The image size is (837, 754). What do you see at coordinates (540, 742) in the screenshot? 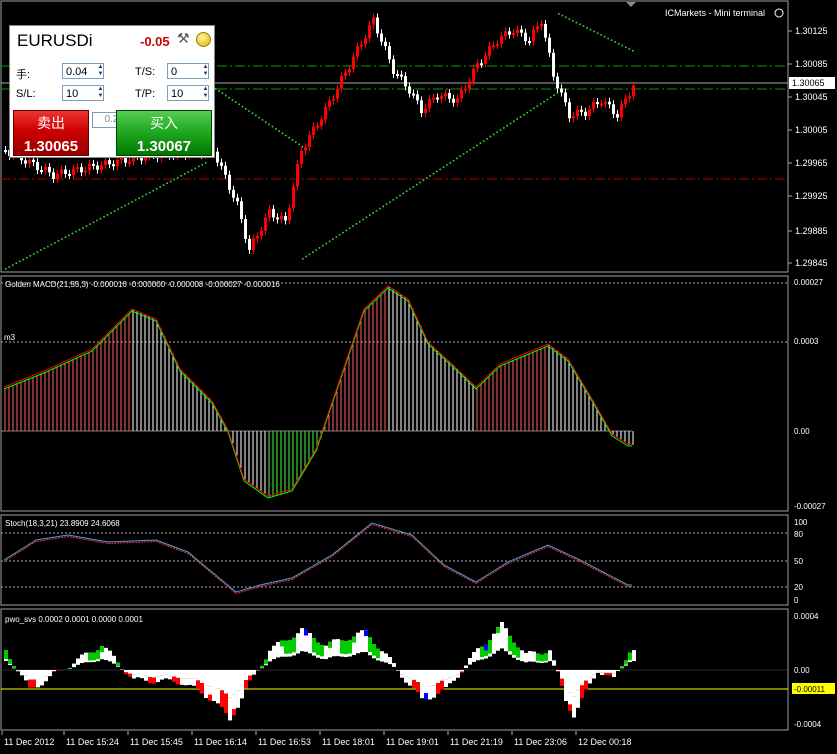
I see `time-tick-label: 11 Dec 23:06` at bounding box center [540, 742].